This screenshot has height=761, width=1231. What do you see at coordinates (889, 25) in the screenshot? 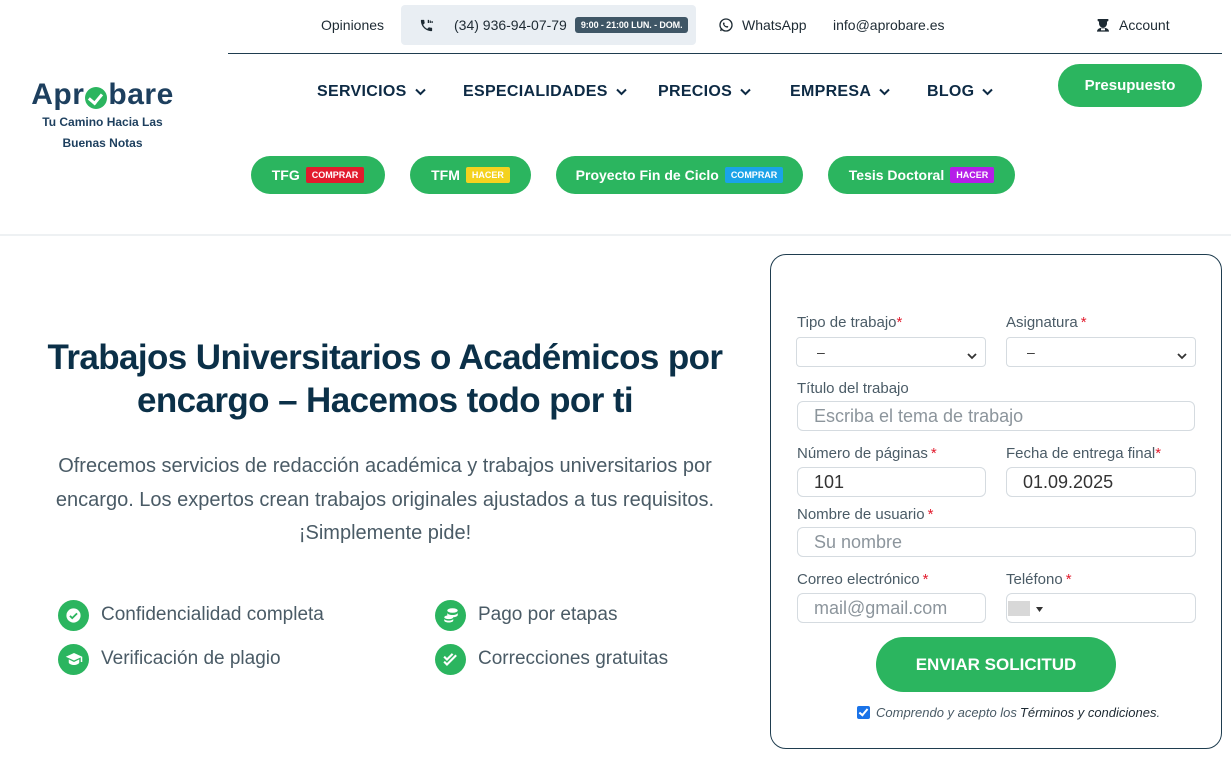
I see `email-link: info@aprobare.es` at bounding box center [889, 25].